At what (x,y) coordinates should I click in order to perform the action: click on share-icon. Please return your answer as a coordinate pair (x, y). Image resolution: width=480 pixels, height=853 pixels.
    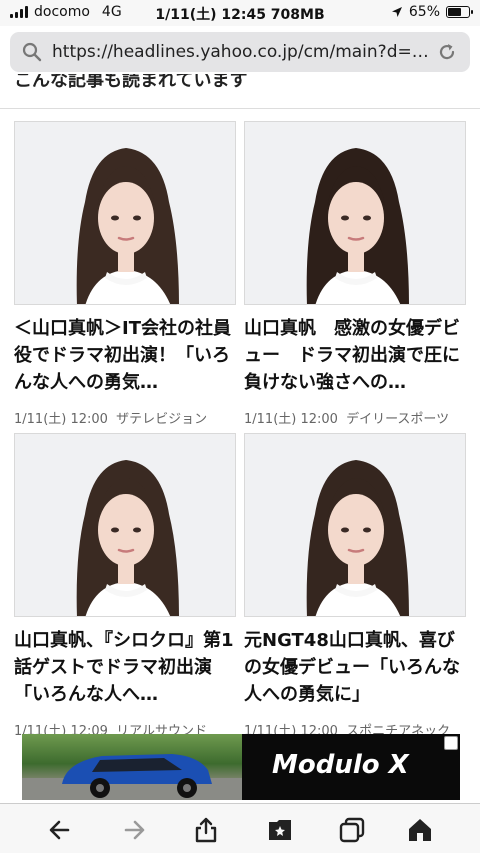
    Looking at the image, I should click on (206, 830).